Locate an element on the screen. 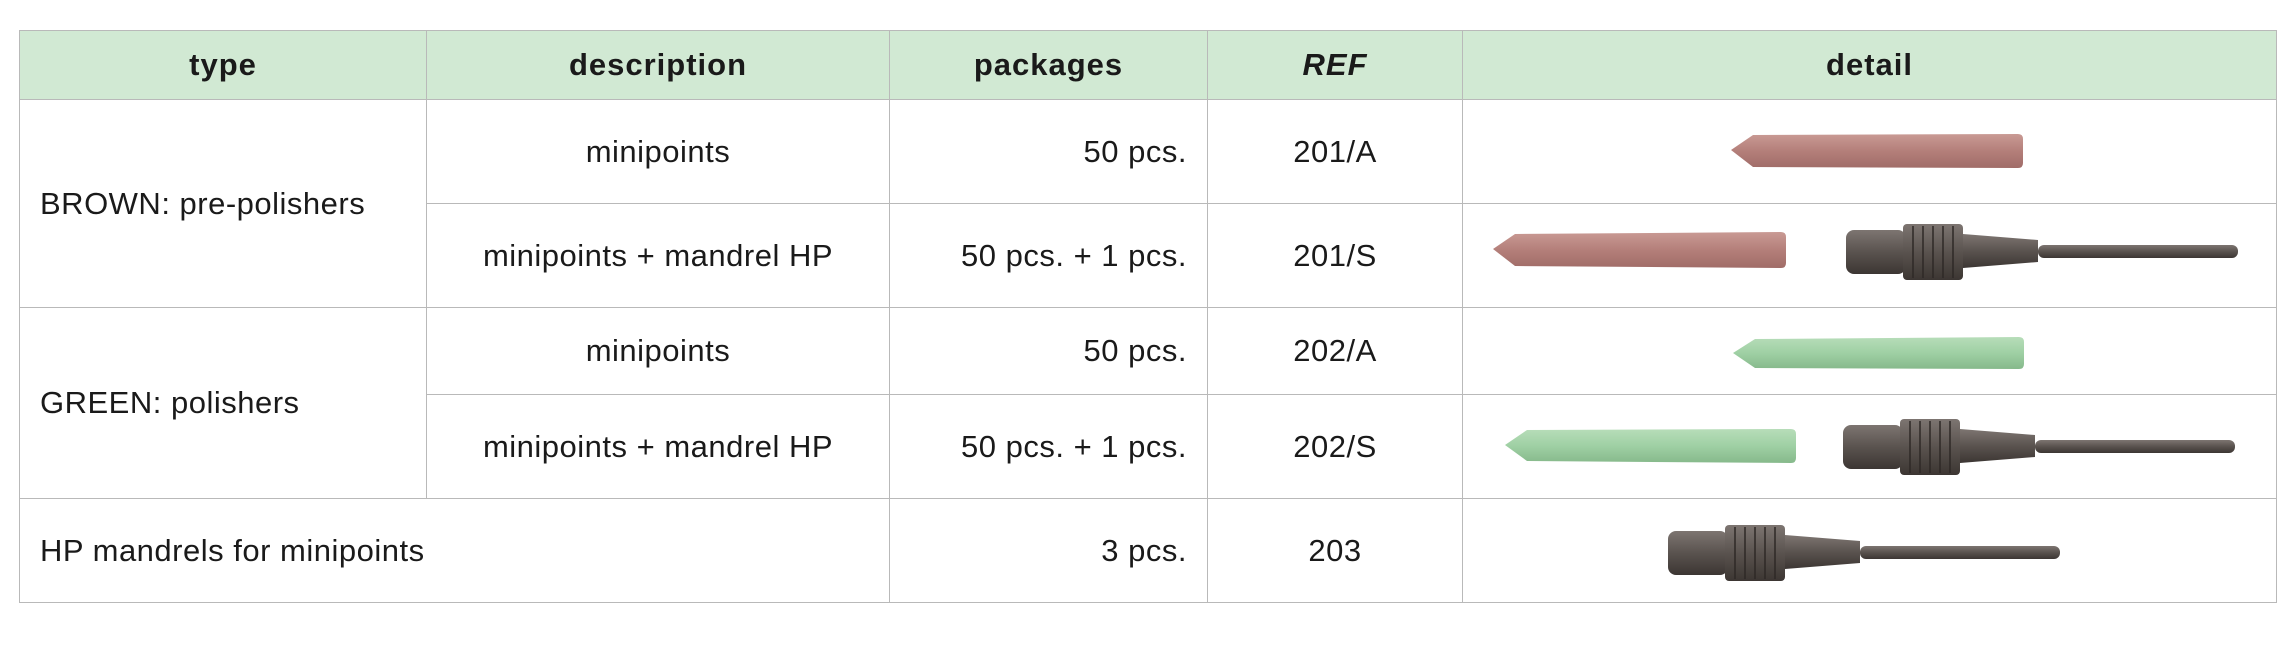  row-description-mandrels: HP mandrels for minipoints is located at coordinates (454, 550).